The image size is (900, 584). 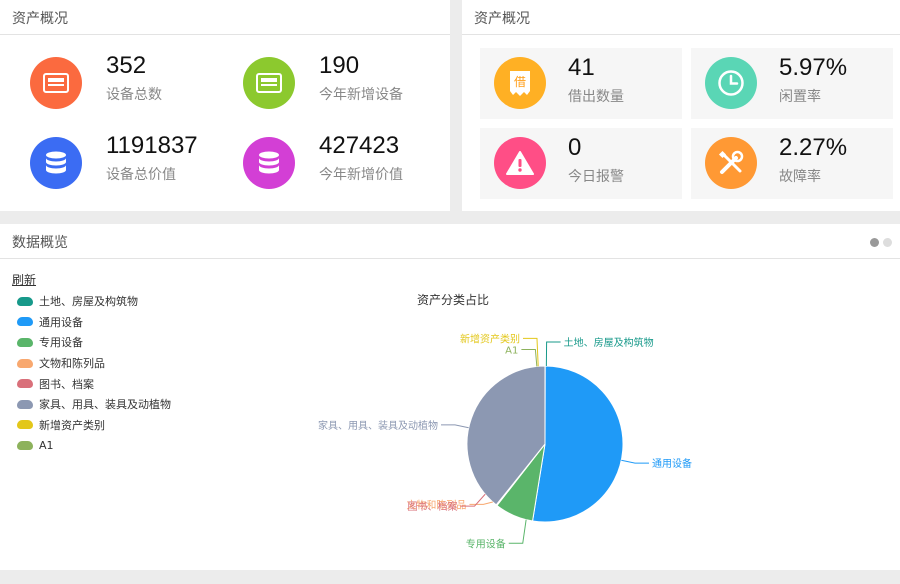 I want to click on card-fault-rate: 2.27% 故障率, so click(x=792, y=163).